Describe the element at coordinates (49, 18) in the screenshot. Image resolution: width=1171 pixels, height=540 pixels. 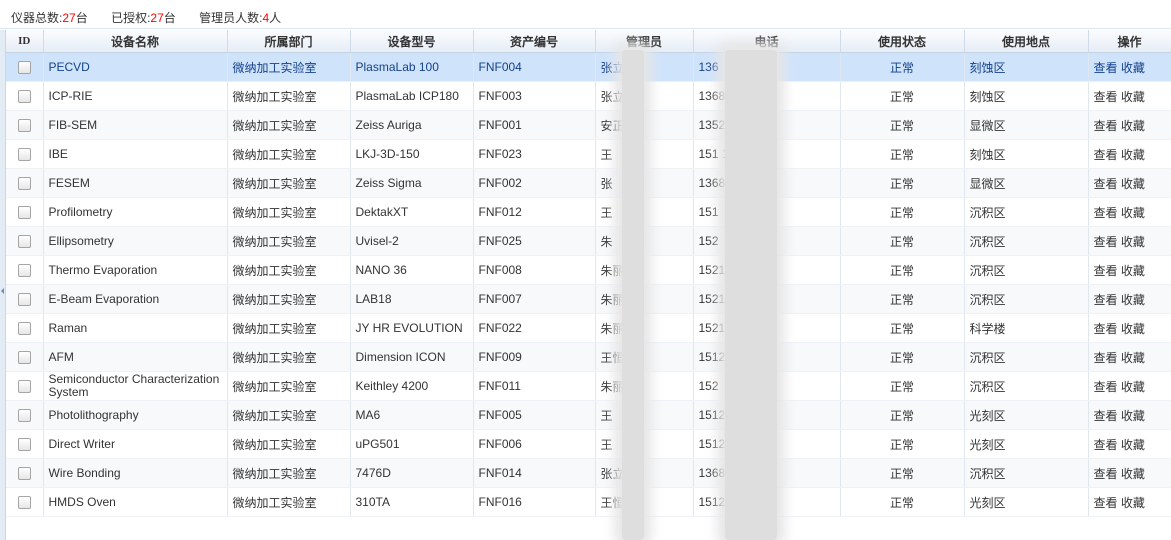
I see `stat-total-devices: 仪器总数:27台` at that location.